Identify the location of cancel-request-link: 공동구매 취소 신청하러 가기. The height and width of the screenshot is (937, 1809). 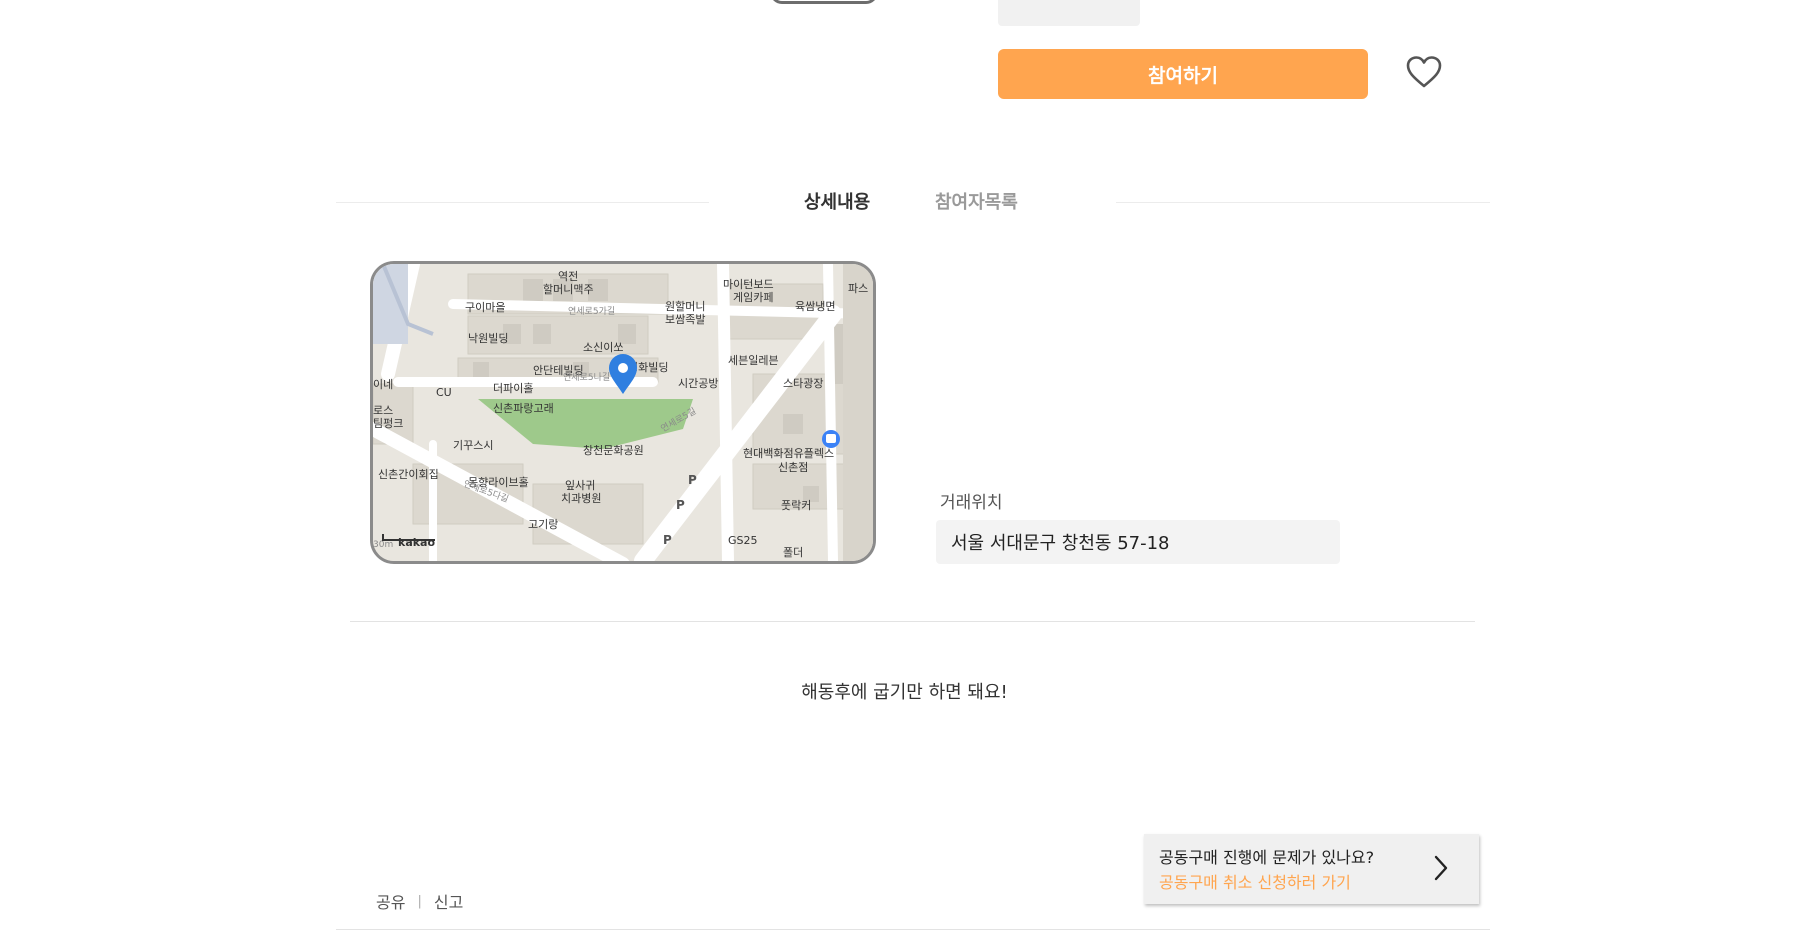
(1255, 881).